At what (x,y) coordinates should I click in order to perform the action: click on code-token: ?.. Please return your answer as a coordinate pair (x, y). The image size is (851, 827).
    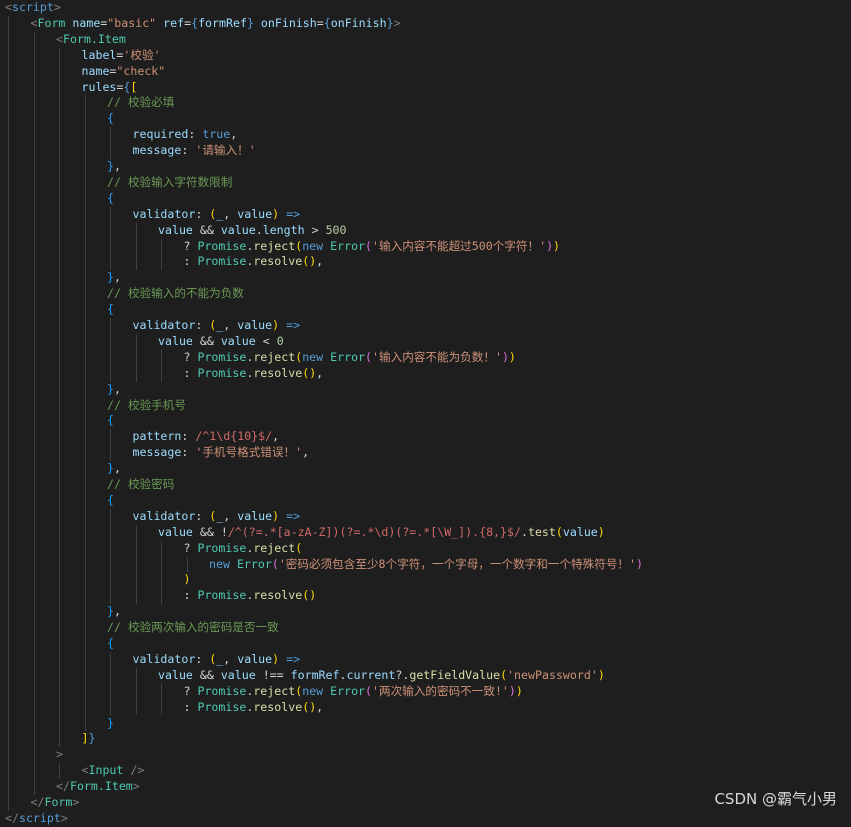
    Looking at the image, I should click on (402, 674).